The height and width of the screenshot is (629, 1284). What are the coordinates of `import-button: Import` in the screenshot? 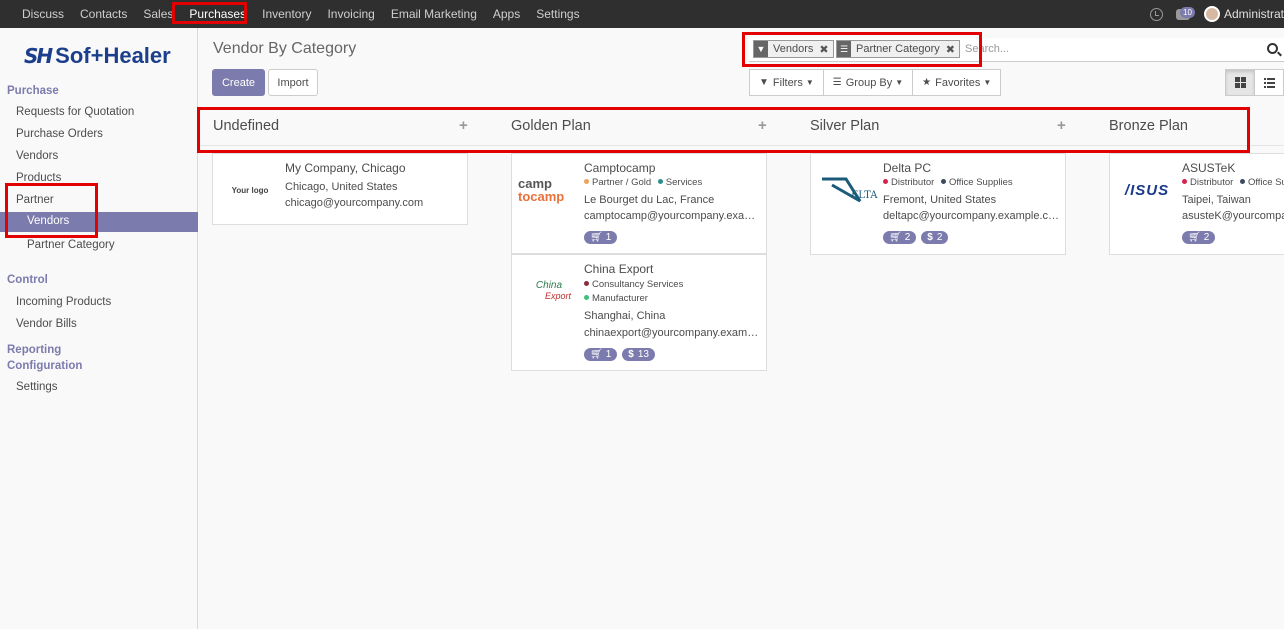 It's located at (293, 82).